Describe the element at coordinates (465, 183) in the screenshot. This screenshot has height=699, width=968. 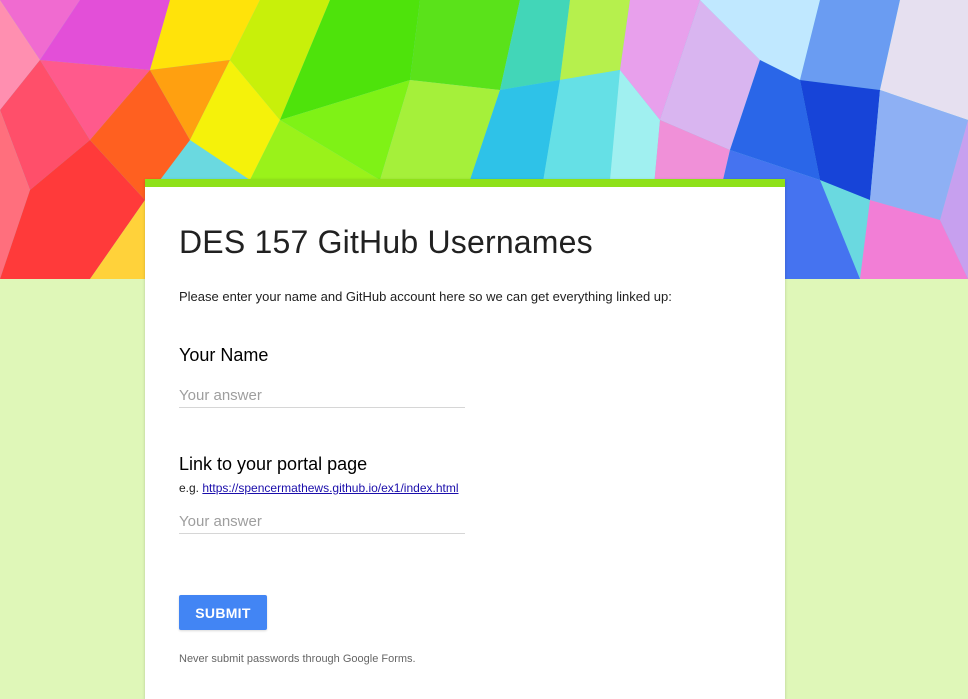
I see `form-accent-bar` at that location.